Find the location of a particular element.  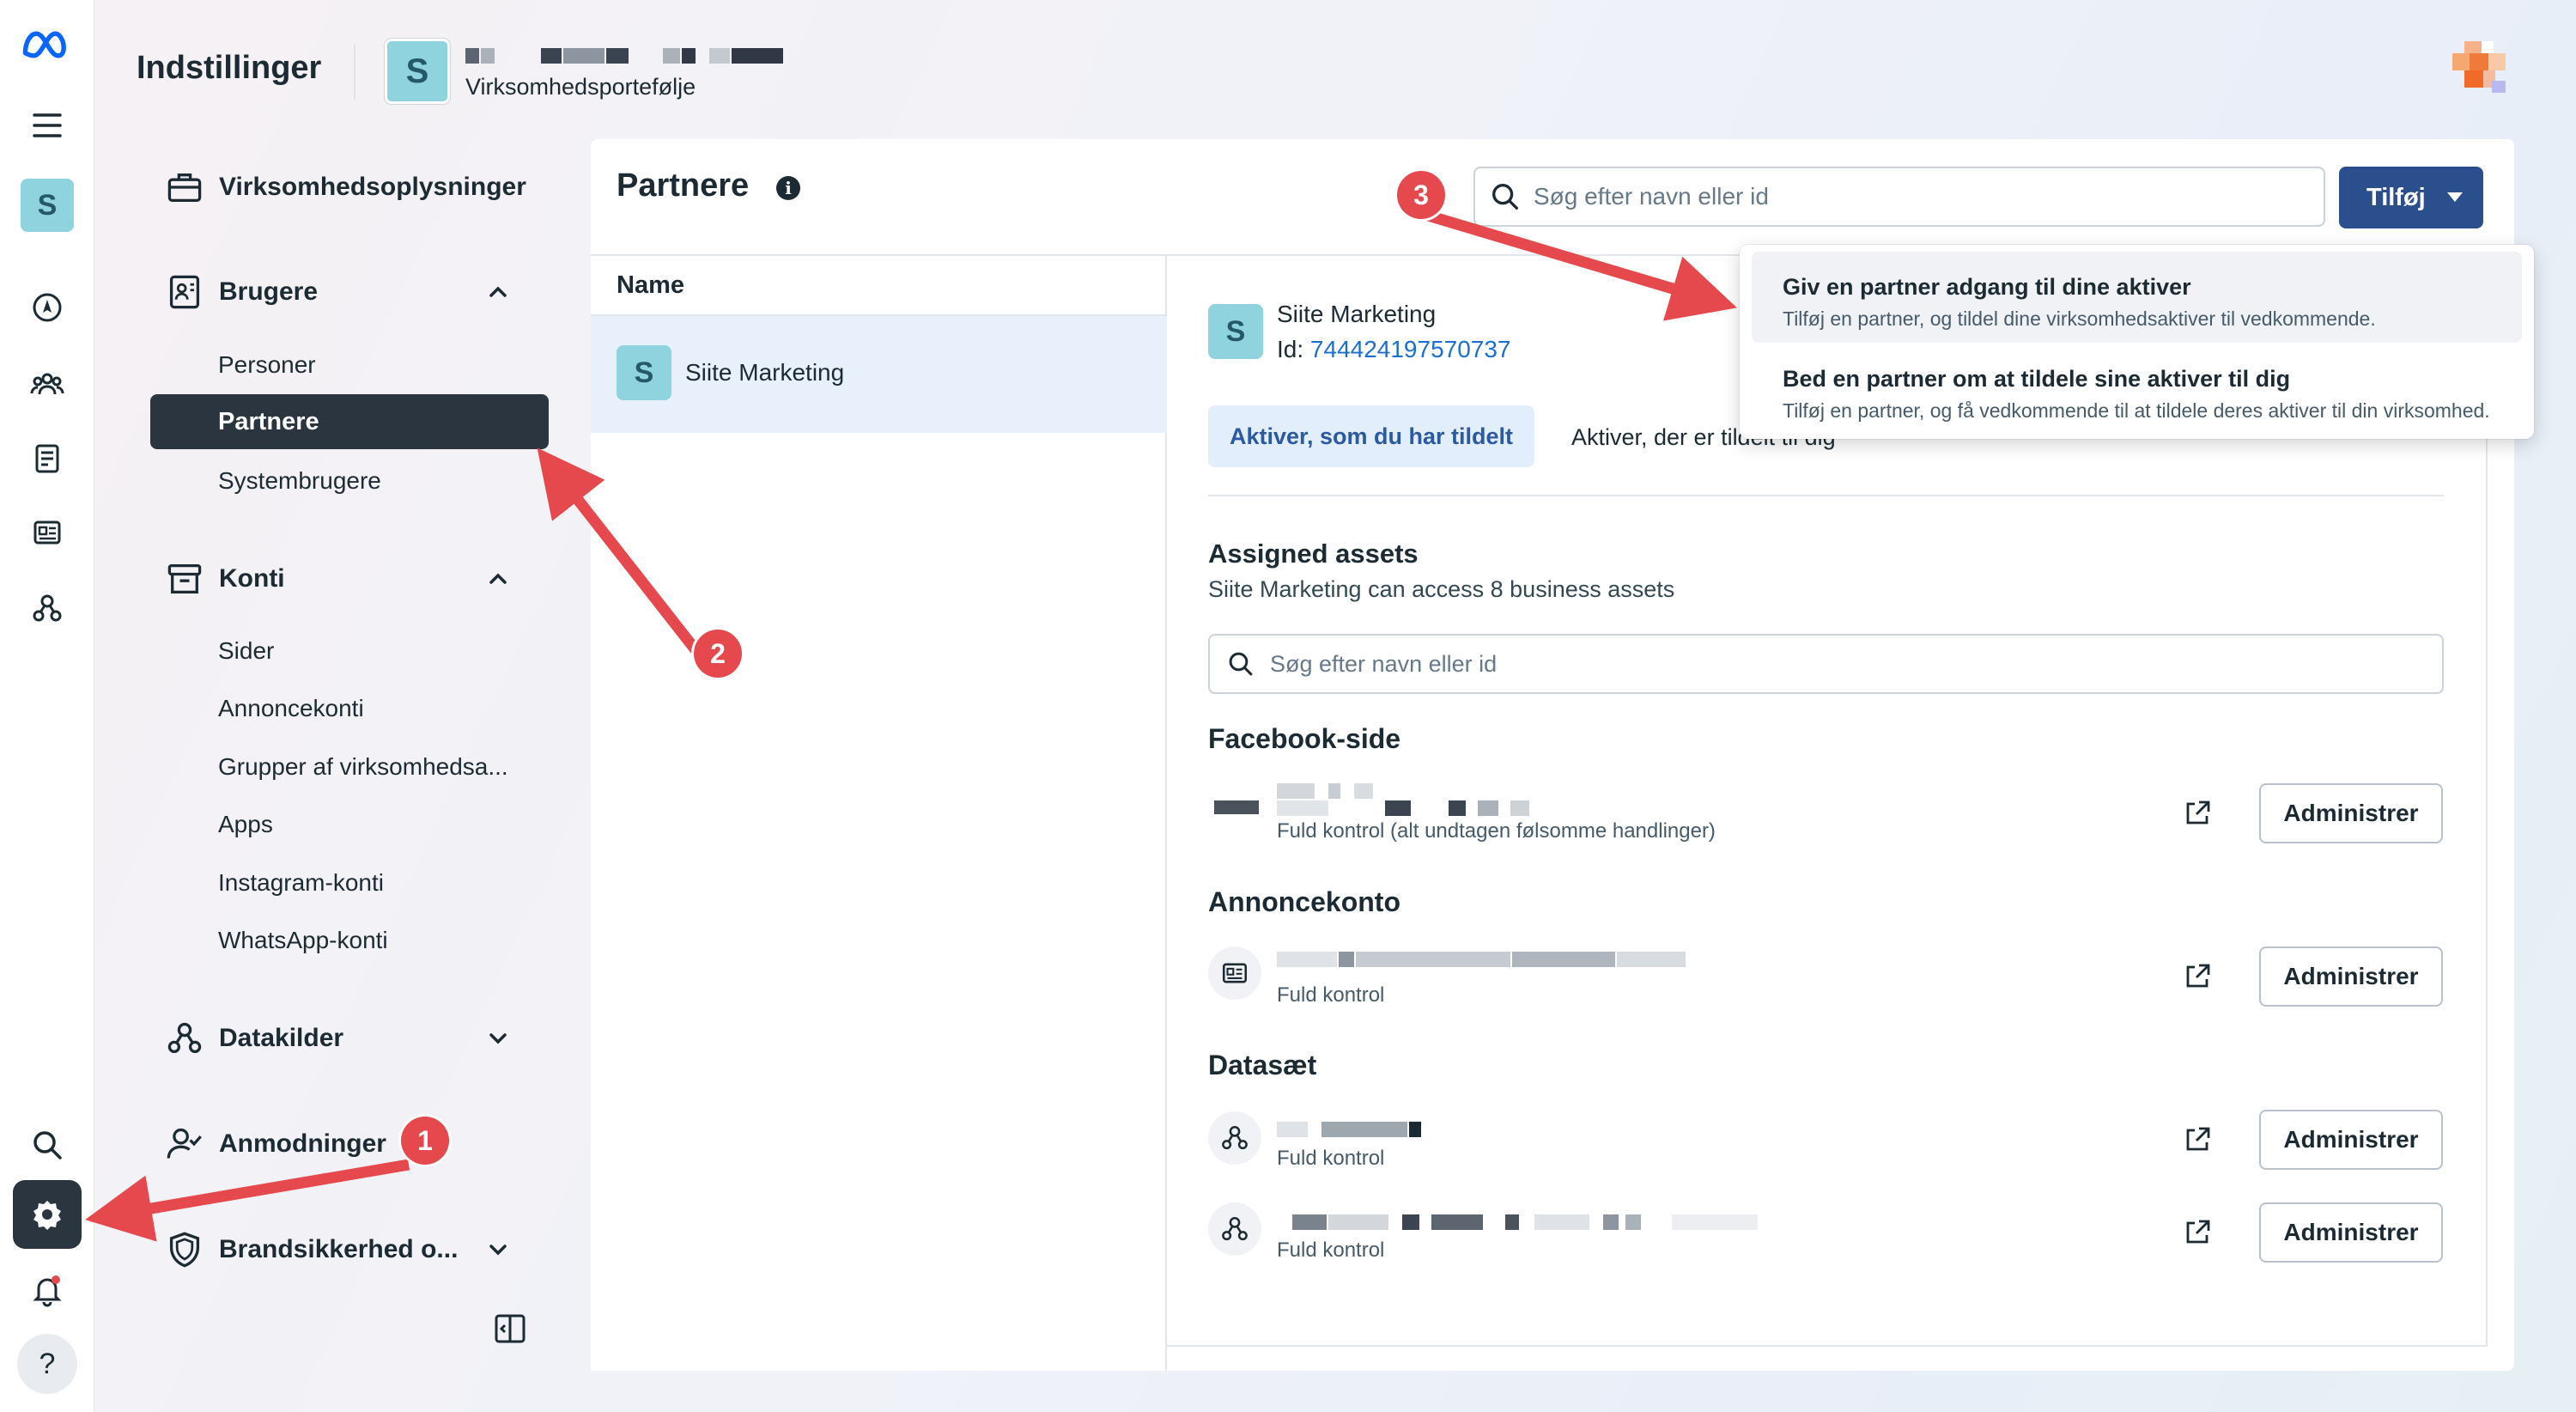

portfolio-subtitle: Virksomhedsportefølje is located at coordinates (580, 87).